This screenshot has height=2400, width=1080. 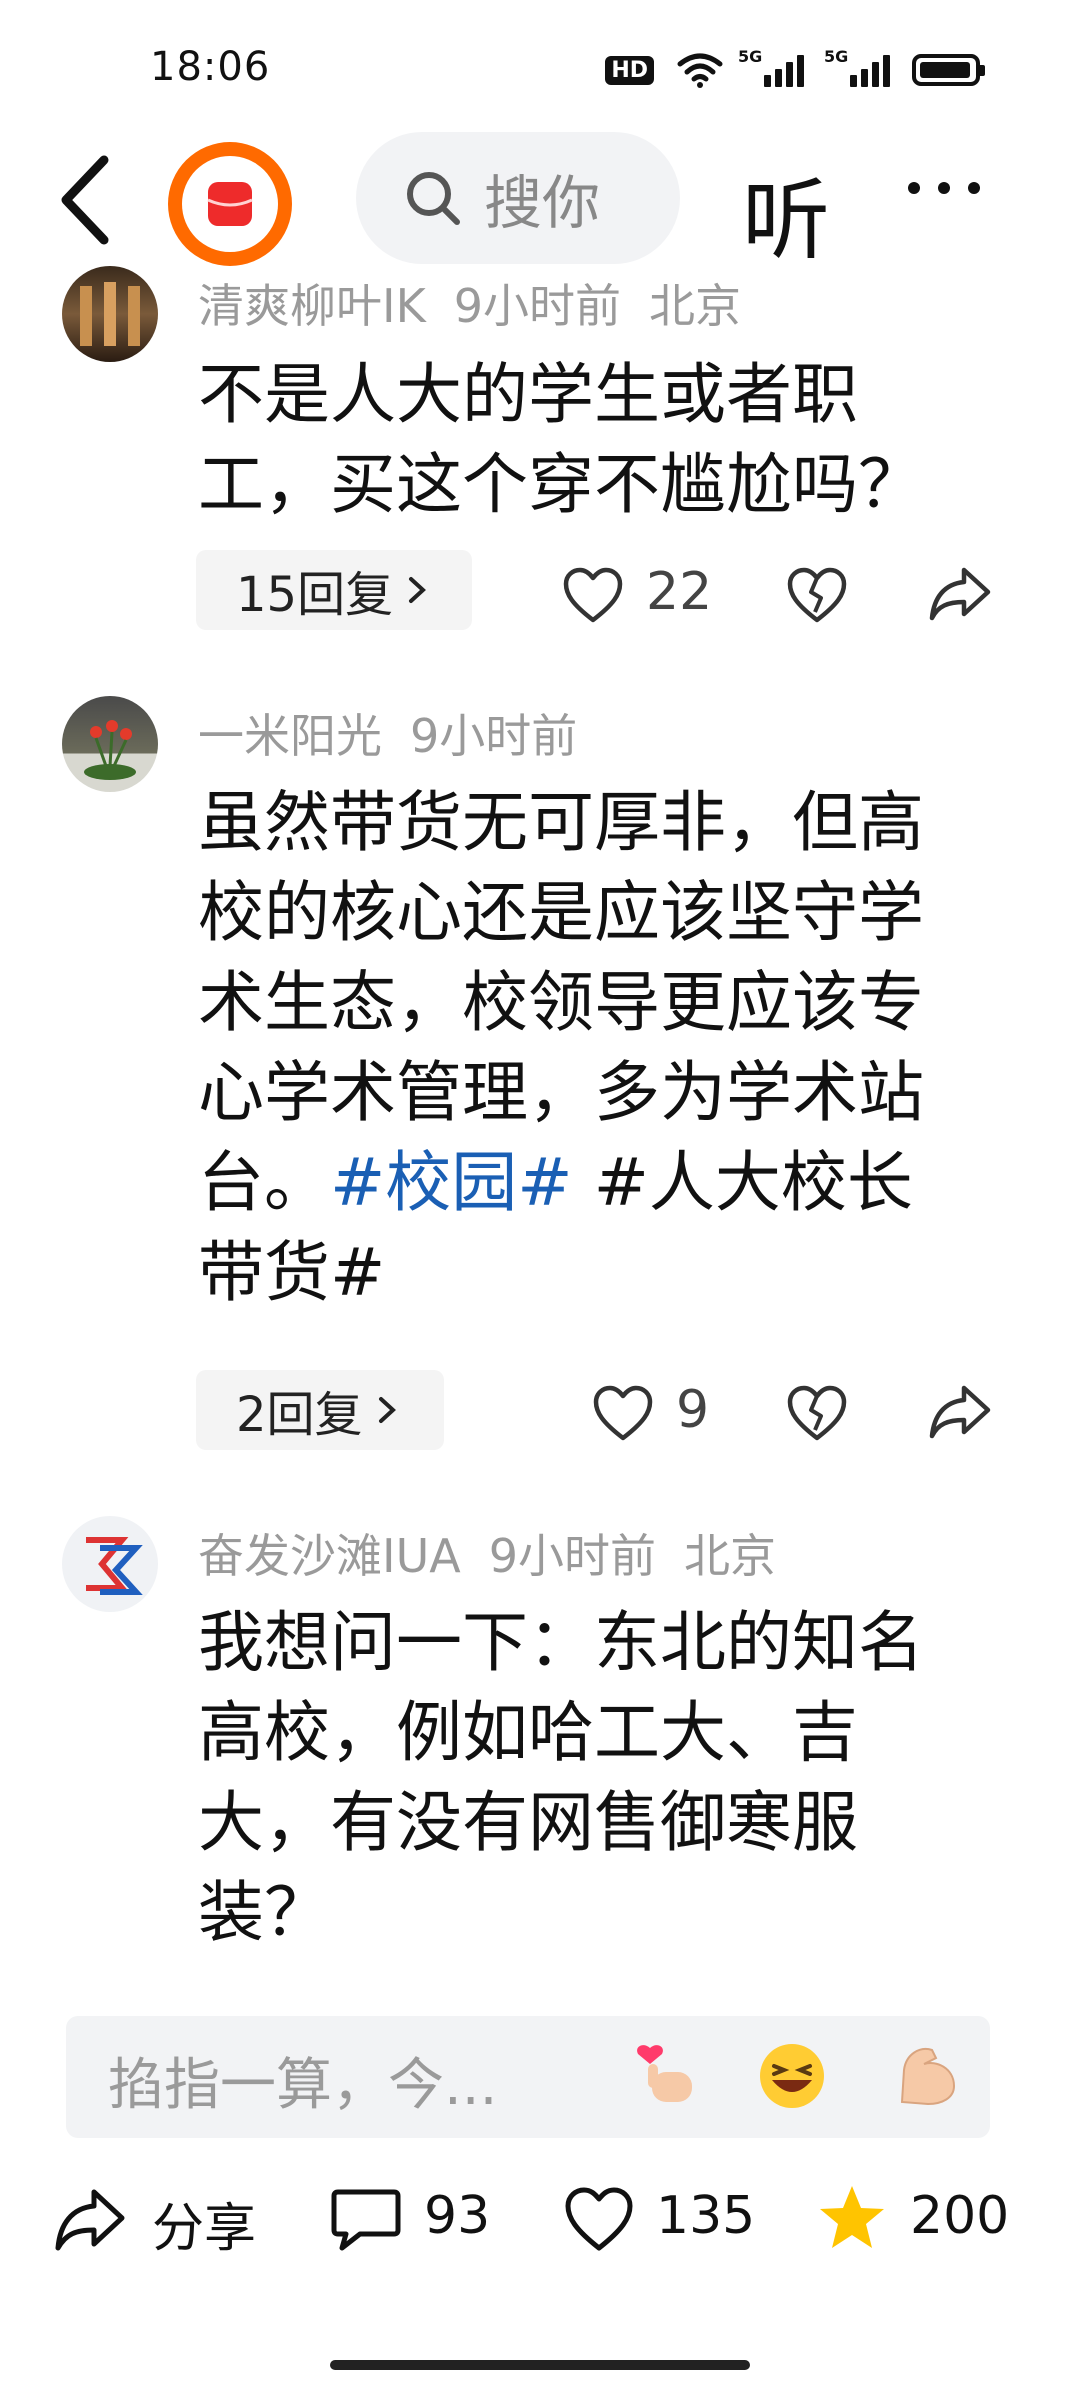 What do you see at coordinates (786, 213) in the screenshot?
I see `listen-button: 听` at bounding box center [786, 213].